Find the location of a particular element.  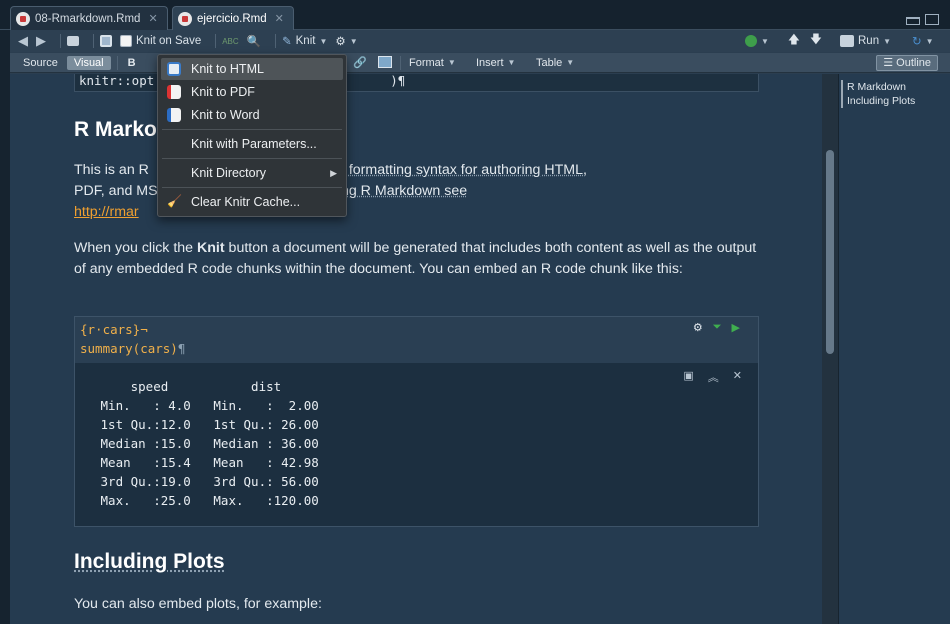

source-mode-button: Source is located at coordinates (40, 63).